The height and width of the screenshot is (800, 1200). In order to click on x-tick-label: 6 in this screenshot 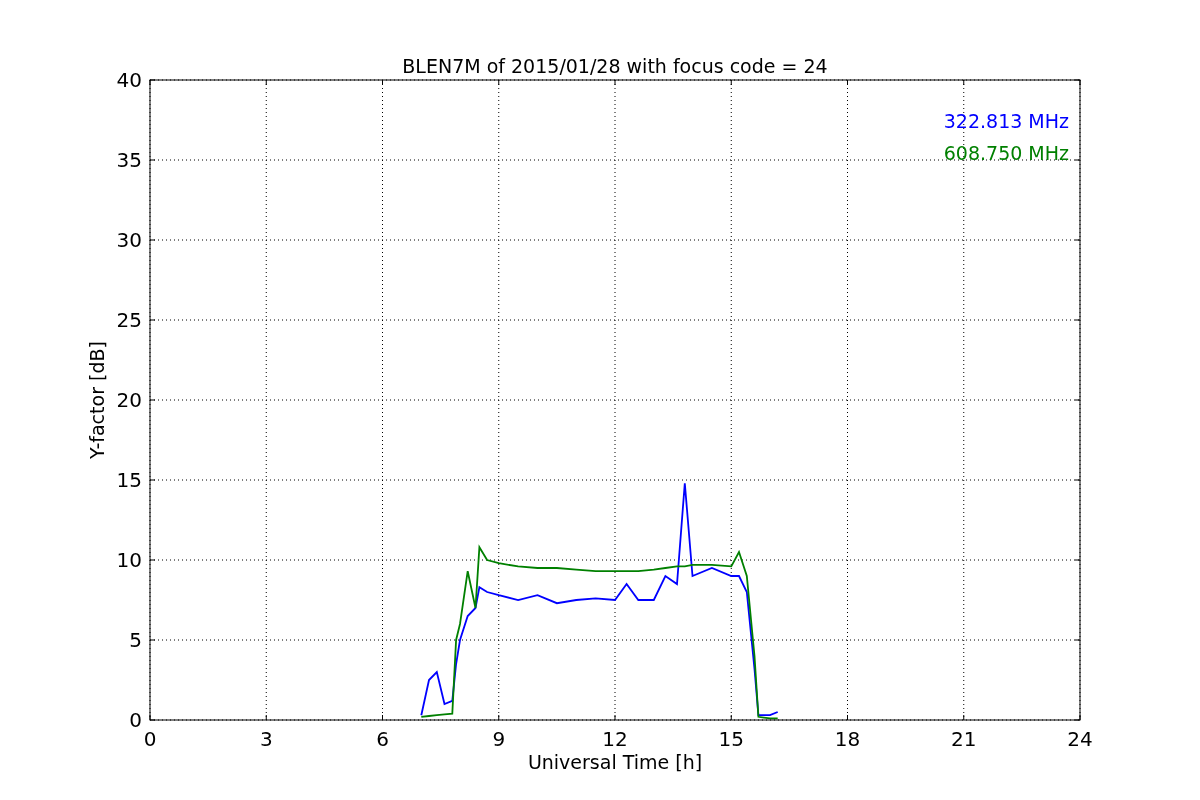, I will do `click(382, 739)`.